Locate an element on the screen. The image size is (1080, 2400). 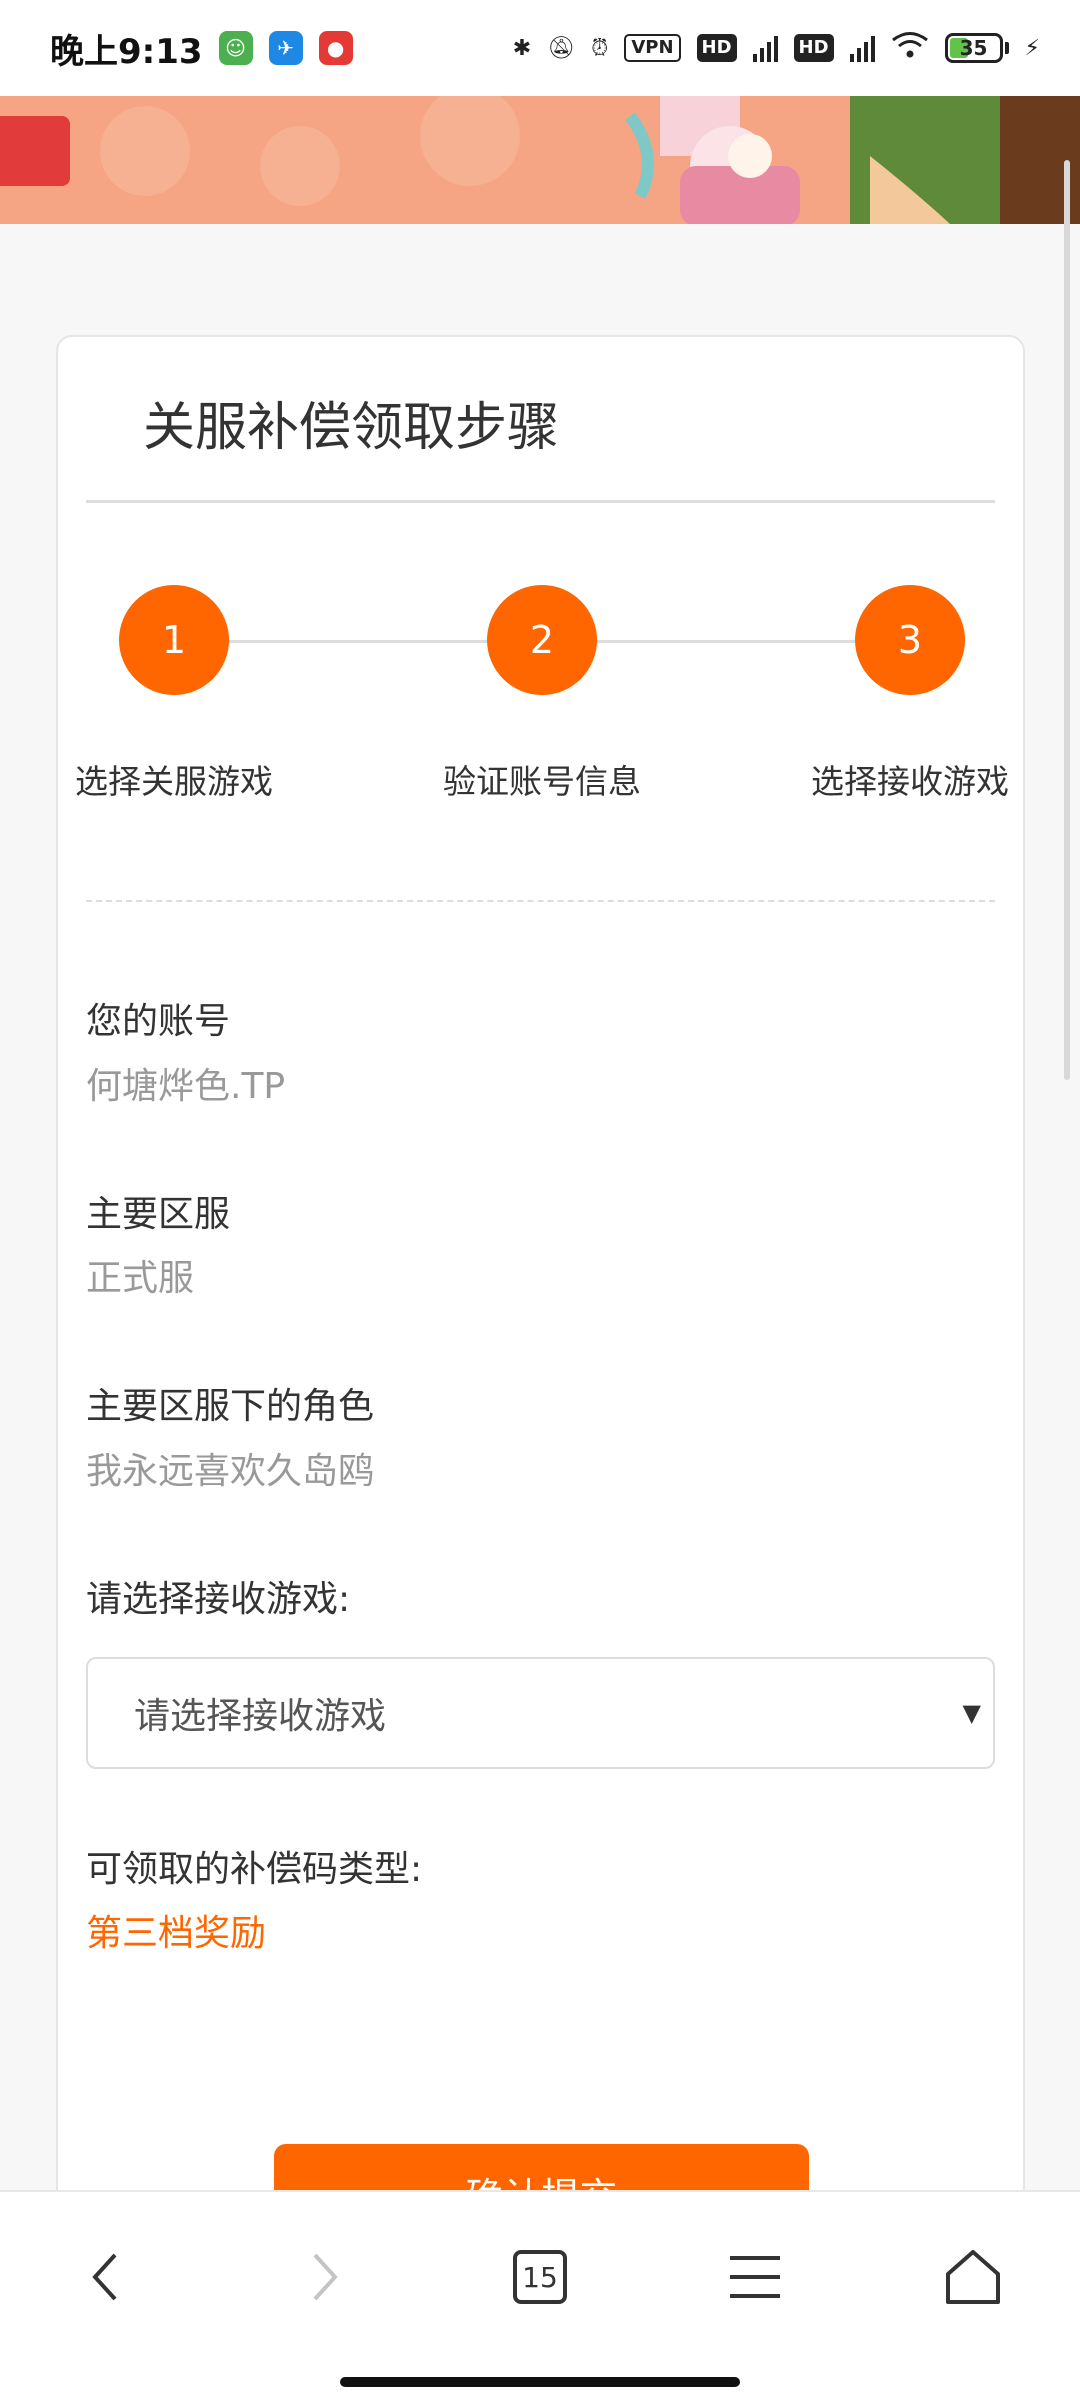
bluetooth-icon: ✱ is located at coordinates (522, 48).